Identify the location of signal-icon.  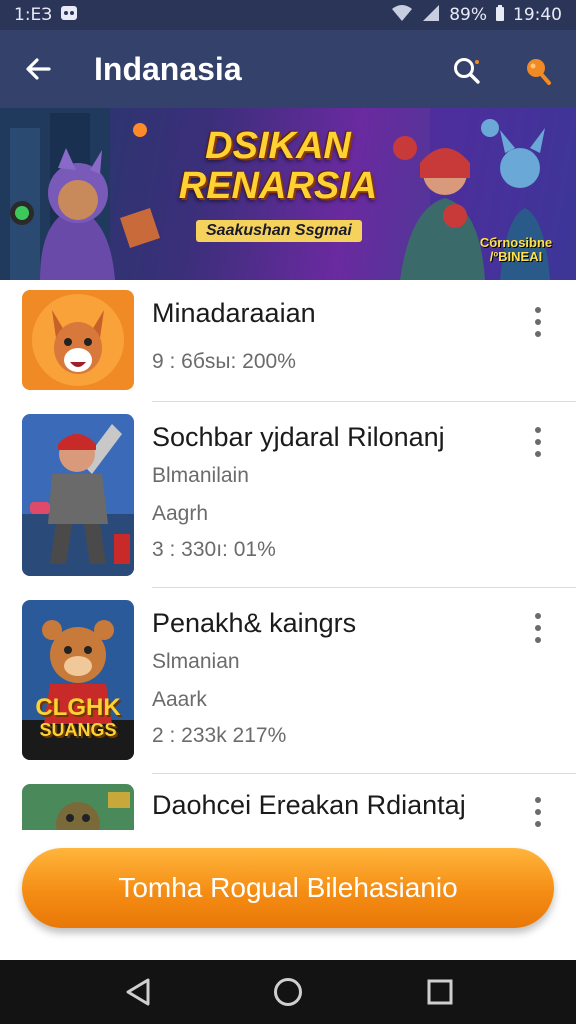
(431, 15).